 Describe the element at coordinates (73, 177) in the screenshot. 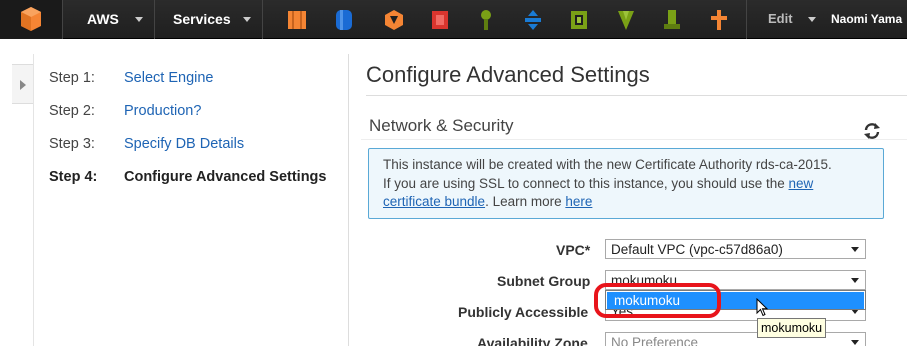

I see `step-4-number: Step 4:` at that location.